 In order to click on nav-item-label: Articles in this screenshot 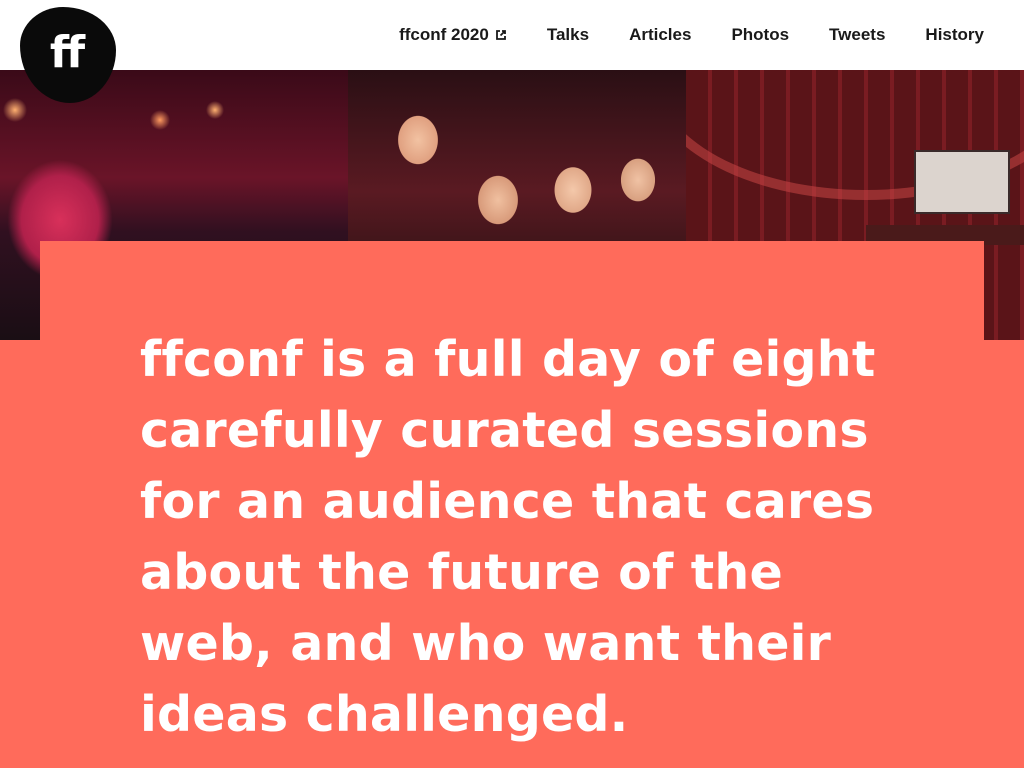, I will do `click(660, 34)`.